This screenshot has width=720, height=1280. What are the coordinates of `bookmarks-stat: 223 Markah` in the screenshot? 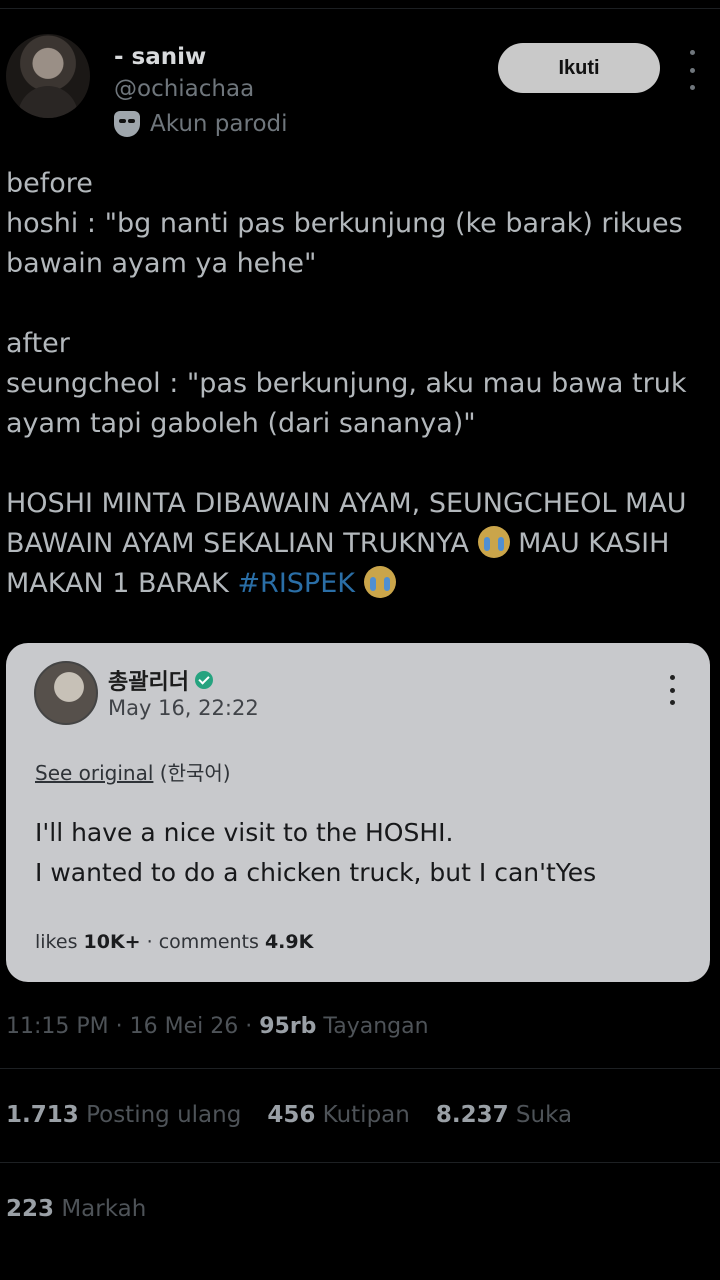 It's located at (76, 1209).